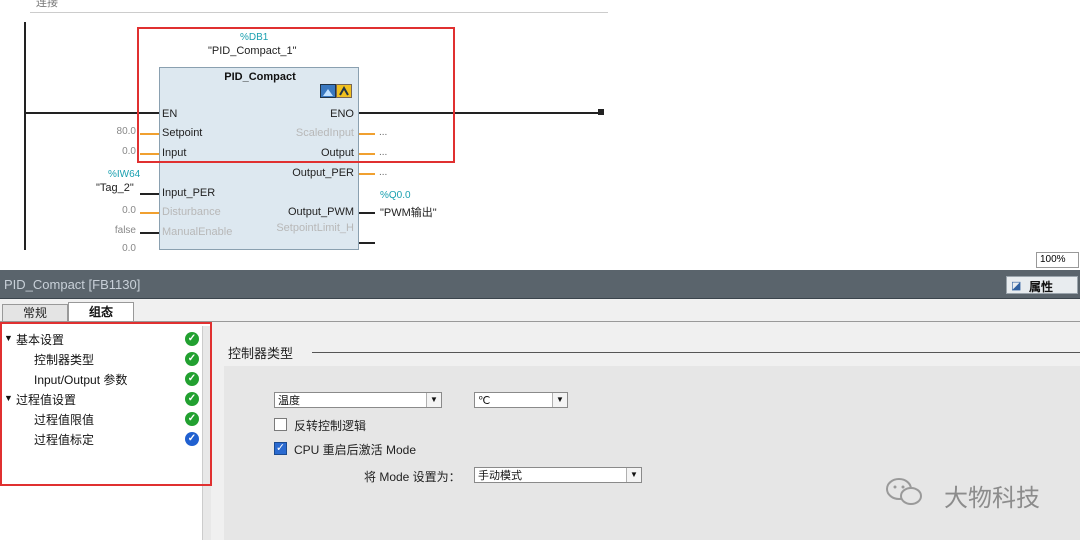  Describe the element at coordinates (358, 400) in the screenshot. I see `controller-type-select: 温度 ▼` at that location.